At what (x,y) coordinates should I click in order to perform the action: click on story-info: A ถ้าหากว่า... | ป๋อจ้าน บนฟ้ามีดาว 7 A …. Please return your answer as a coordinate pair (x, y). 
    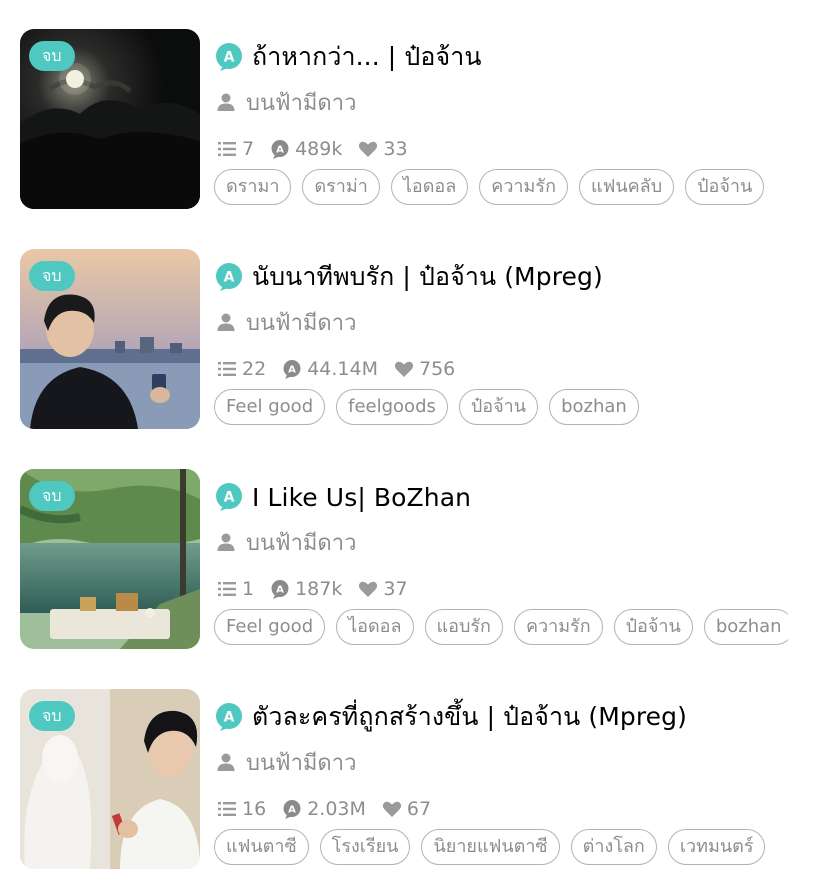
    Looking at the image, I should click on (514, 119).